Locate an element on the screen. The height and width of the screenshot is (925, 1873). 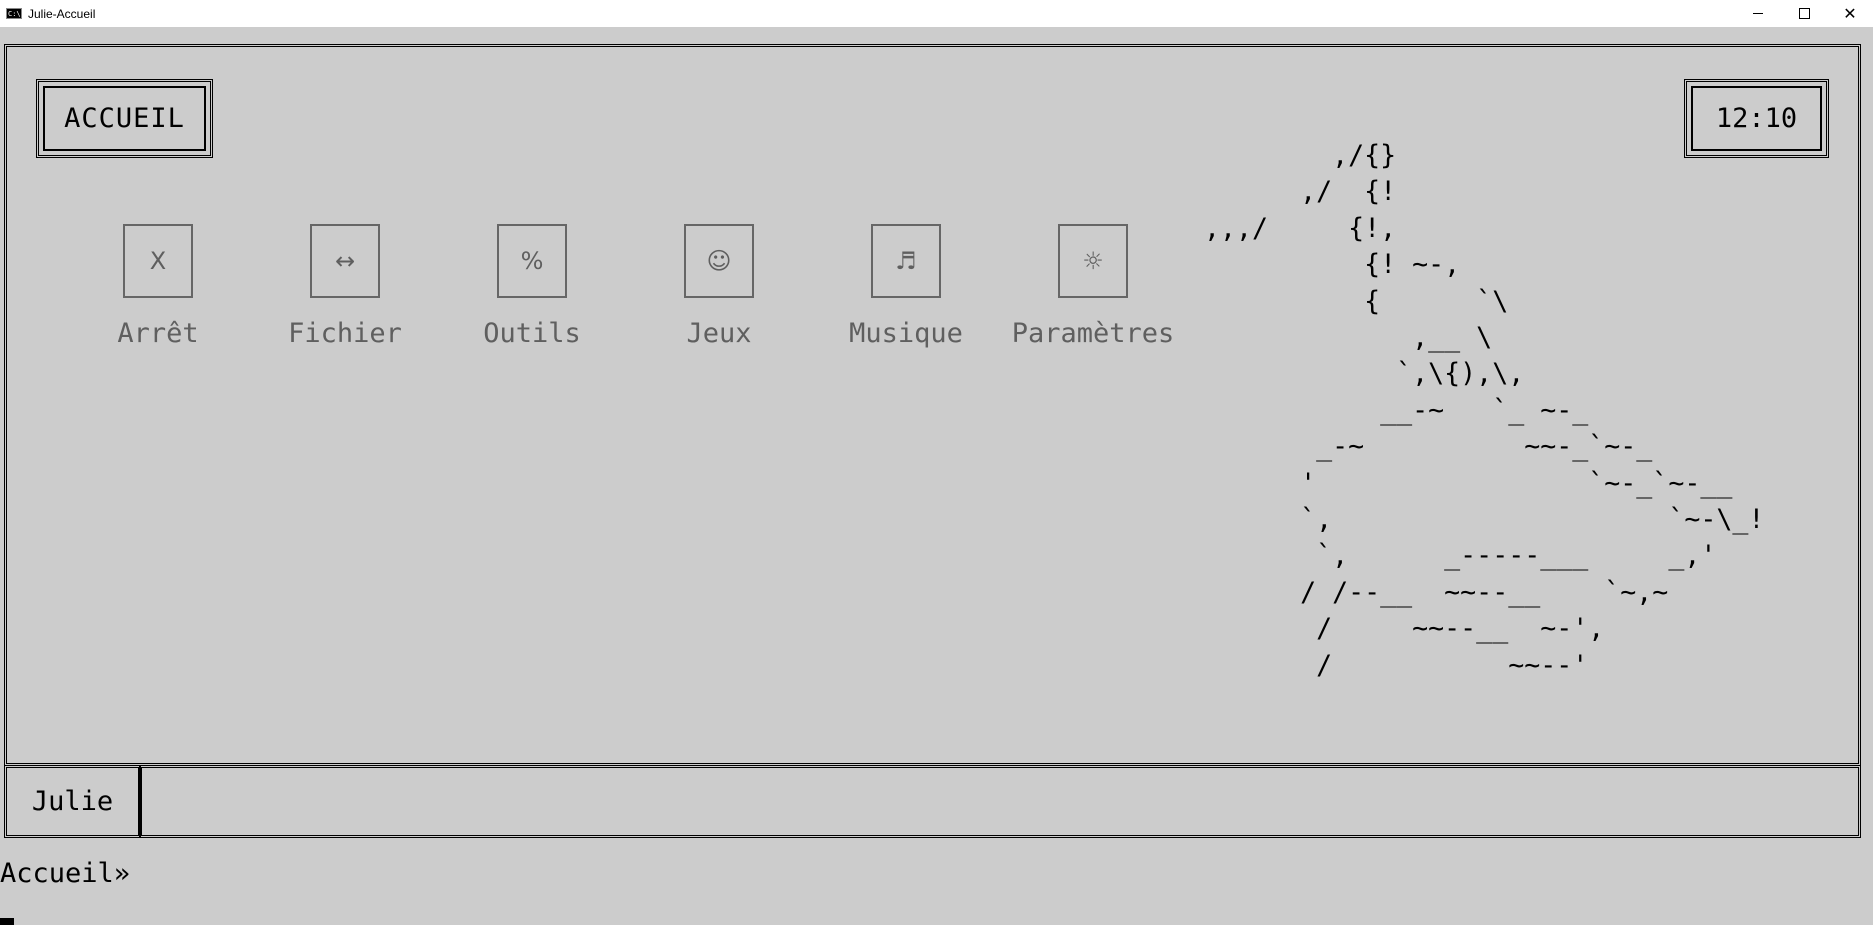
minimize-button is located at coordinates (1758, 13).